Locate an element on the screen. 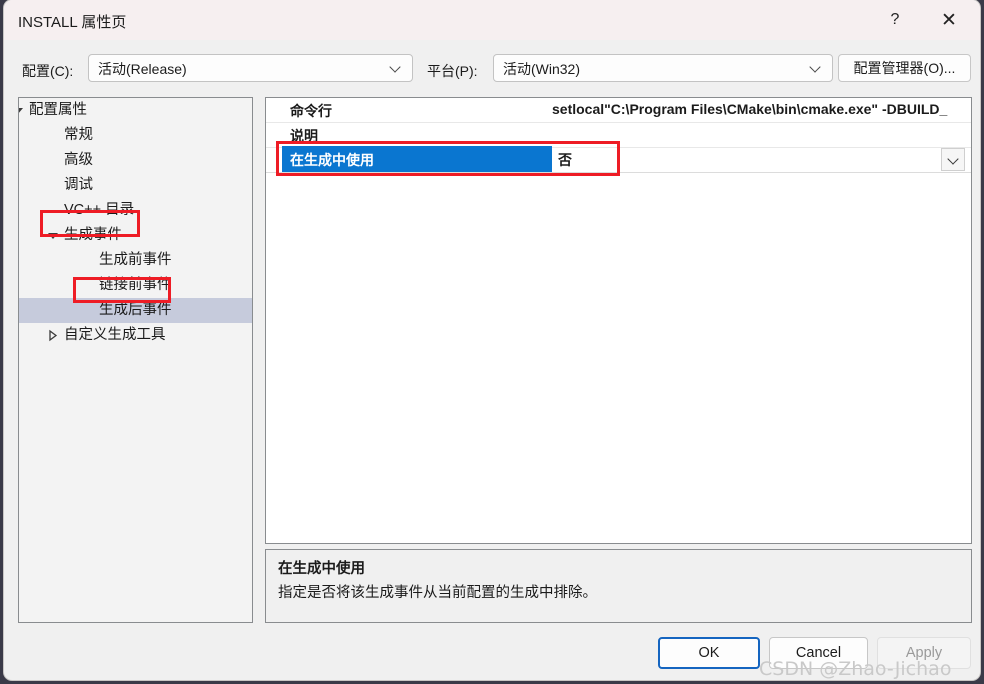 This screenshot has height=684, width=984. sidebar-item-7: 链接前事件 is located at coordinates (135, 285).